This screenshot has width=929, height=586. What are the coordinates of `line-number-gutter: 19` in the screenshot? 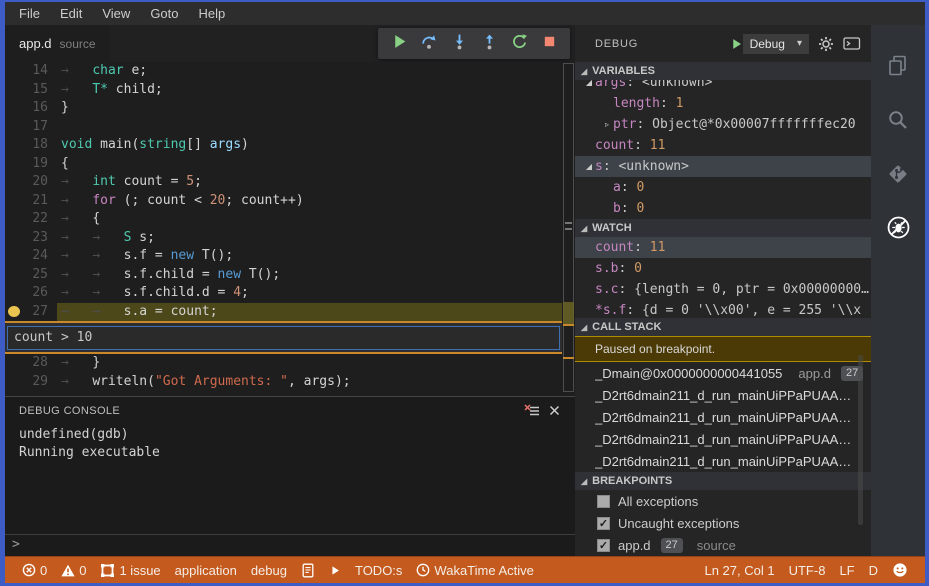 It's located at (31, 164).